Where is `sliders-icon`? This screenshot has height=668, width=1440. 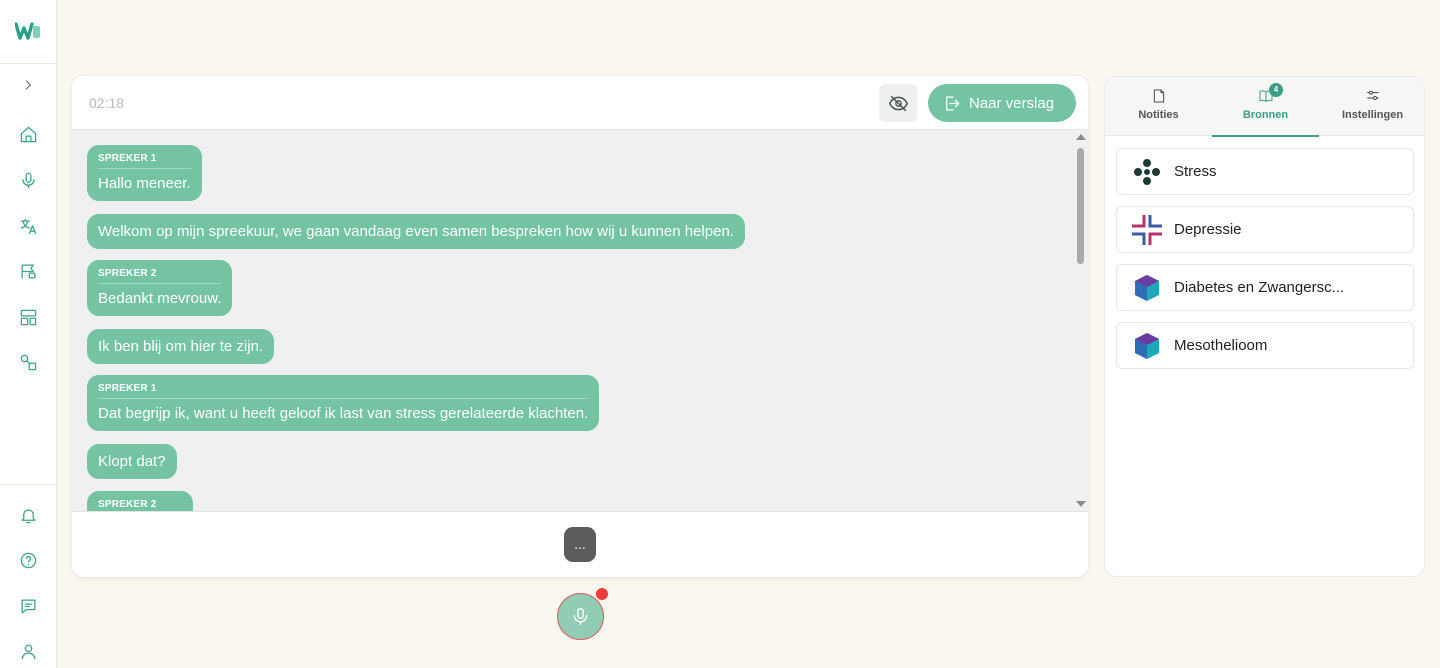 sliders-icon is located at coordinates (1373, 95).